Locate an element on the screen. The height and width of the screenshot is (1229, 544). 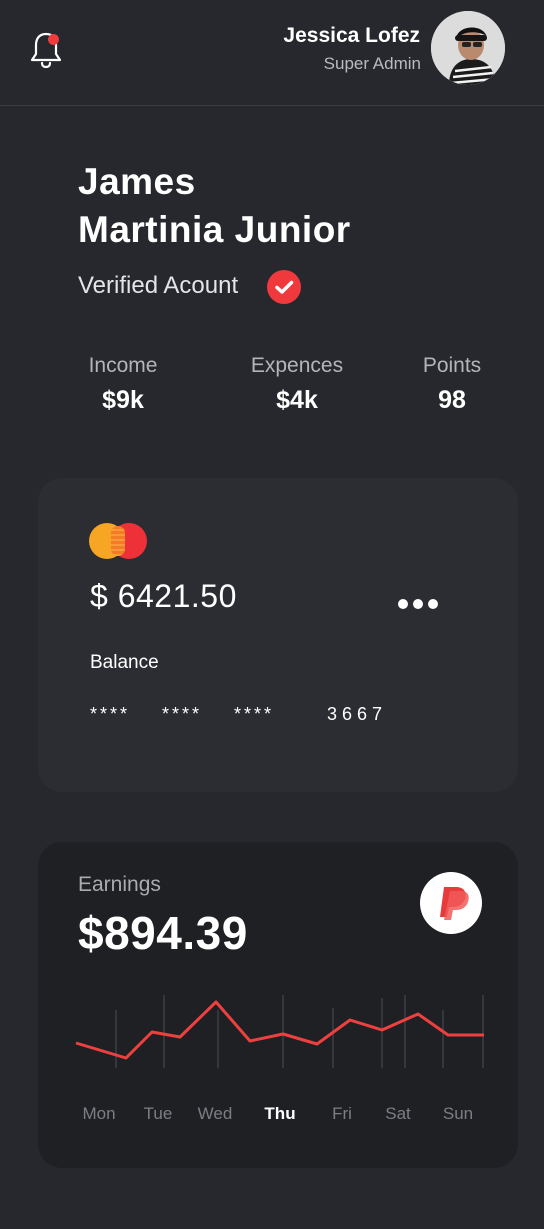
stat-expences: Expences $4k is located at coordinates (297, 384).